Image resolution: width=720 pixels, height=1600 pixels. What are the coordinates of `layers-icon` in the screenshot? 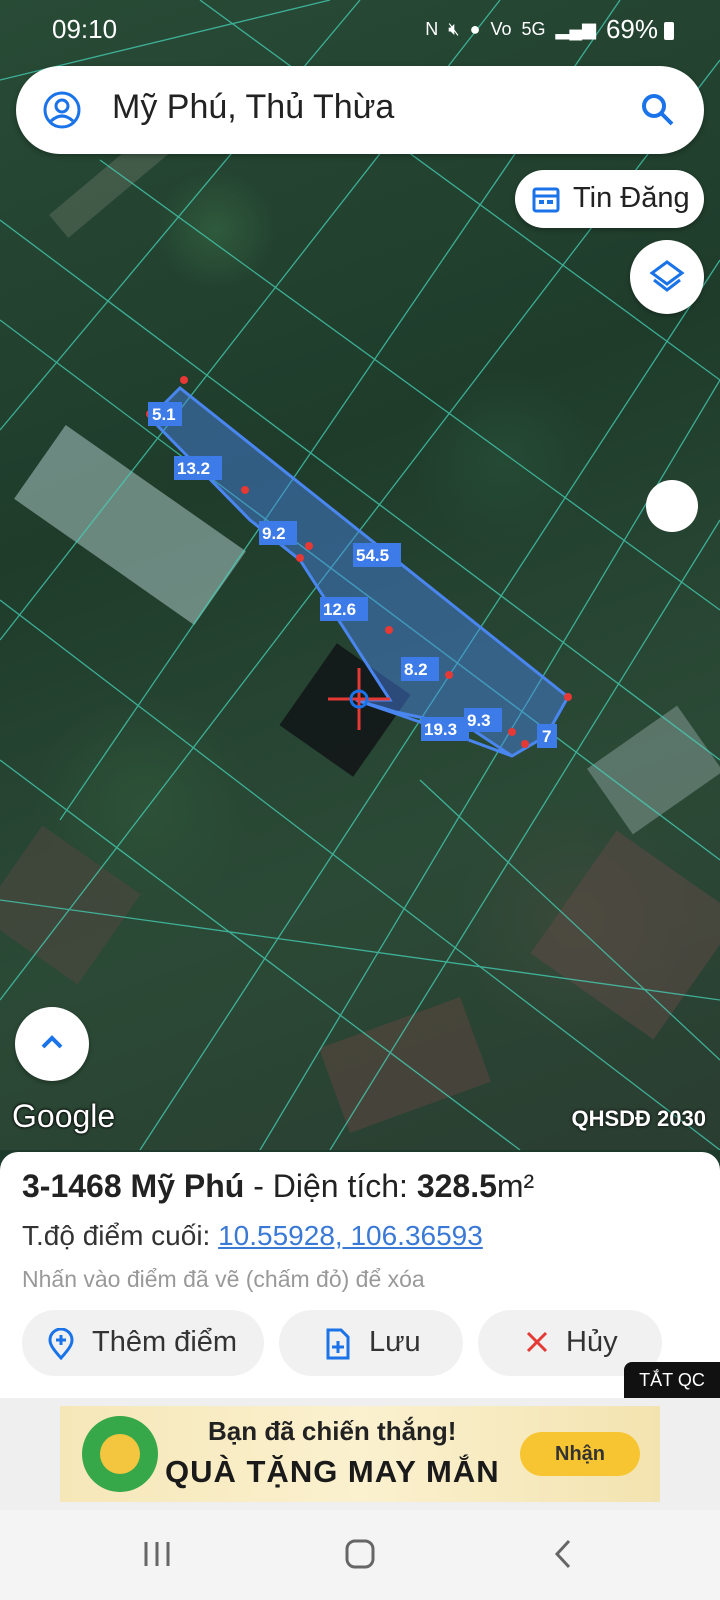 It's located at (667, 276).